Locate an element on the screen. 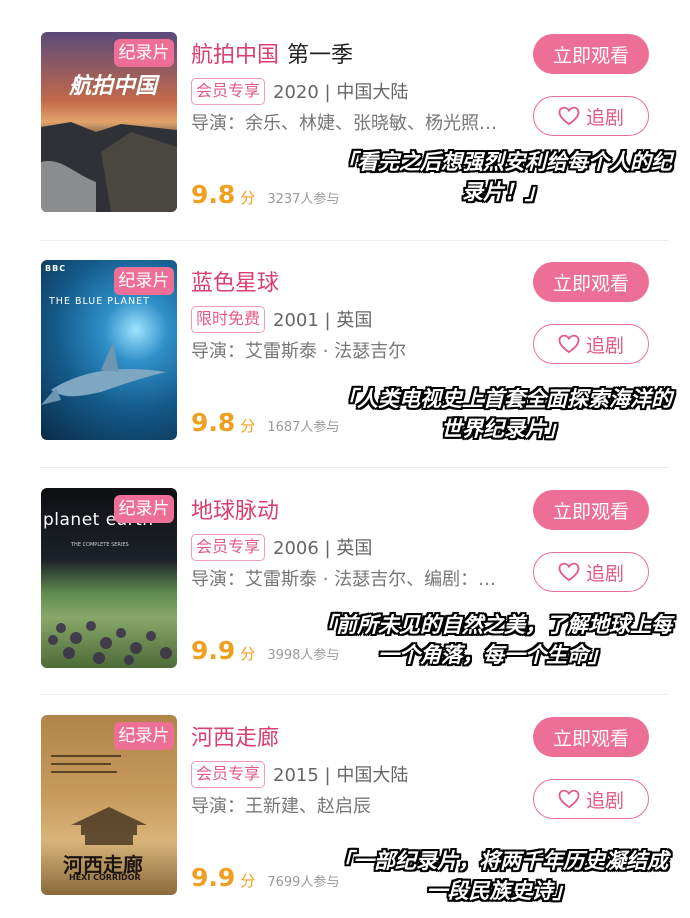 This screenshot has width=690, height=918. title: 蓝色星球 is located at coordinates (235, 281).